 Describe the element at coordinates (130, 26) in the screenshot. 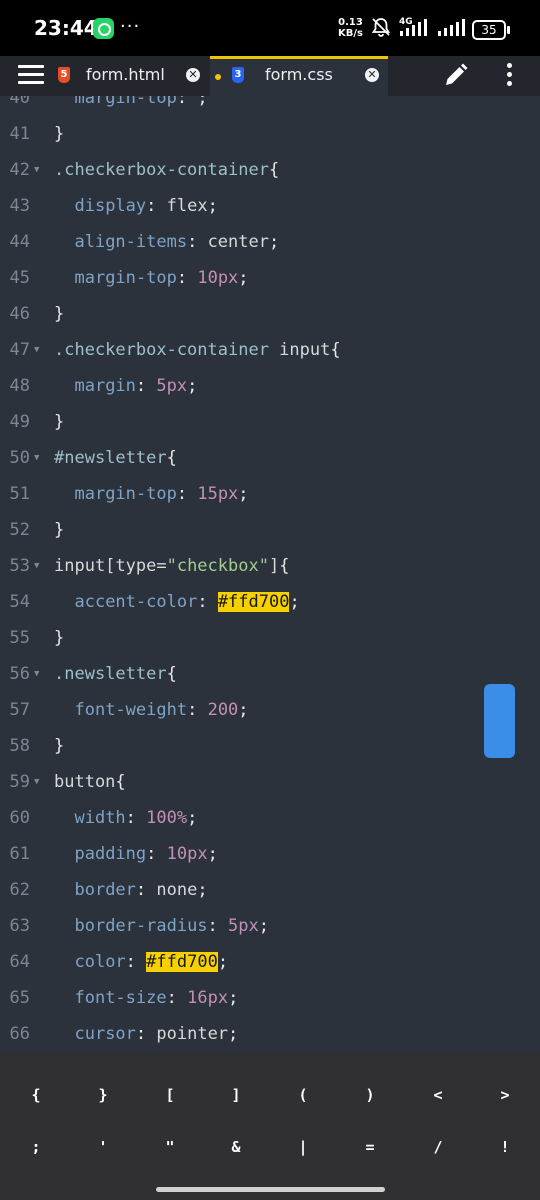

I see `more-notifications-icon: ···` at that location.